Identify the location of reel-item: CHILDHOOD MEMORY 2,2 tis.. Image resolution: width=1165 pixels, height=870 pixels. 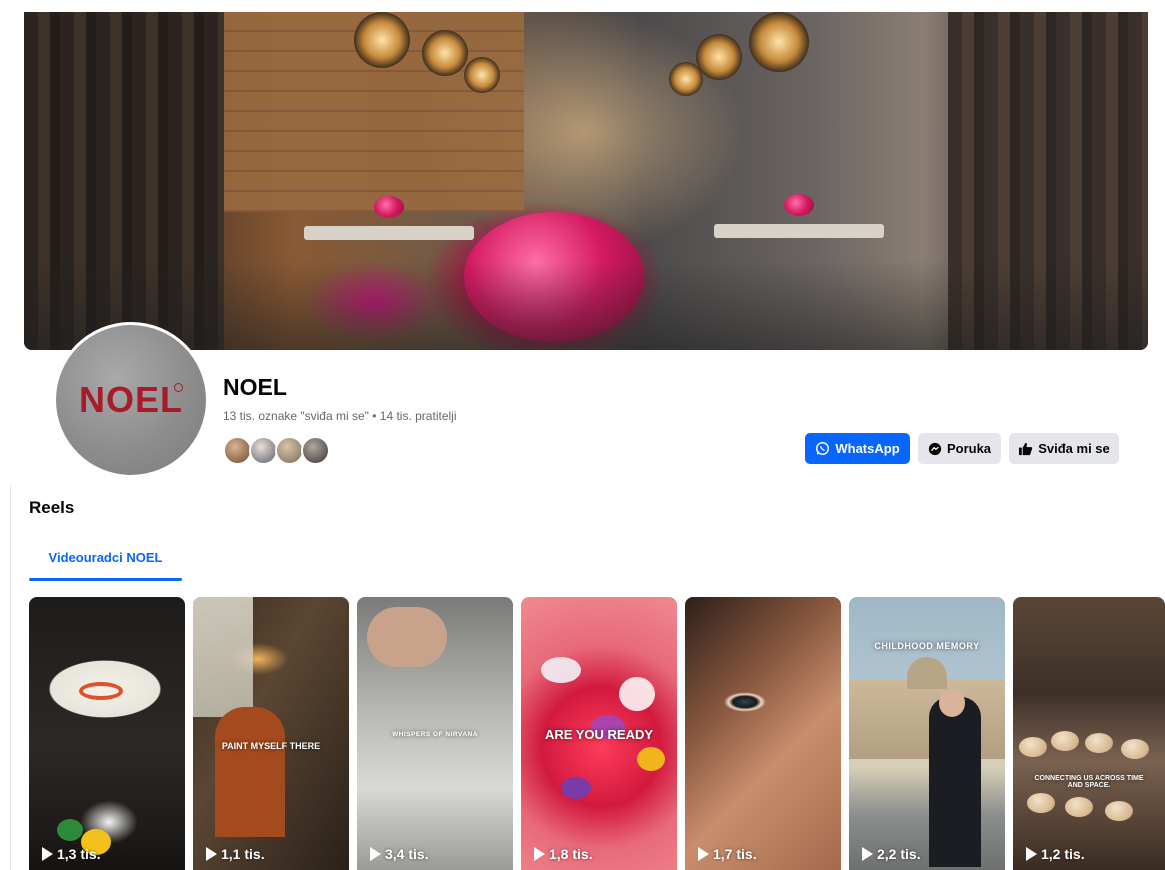
(927, 733).